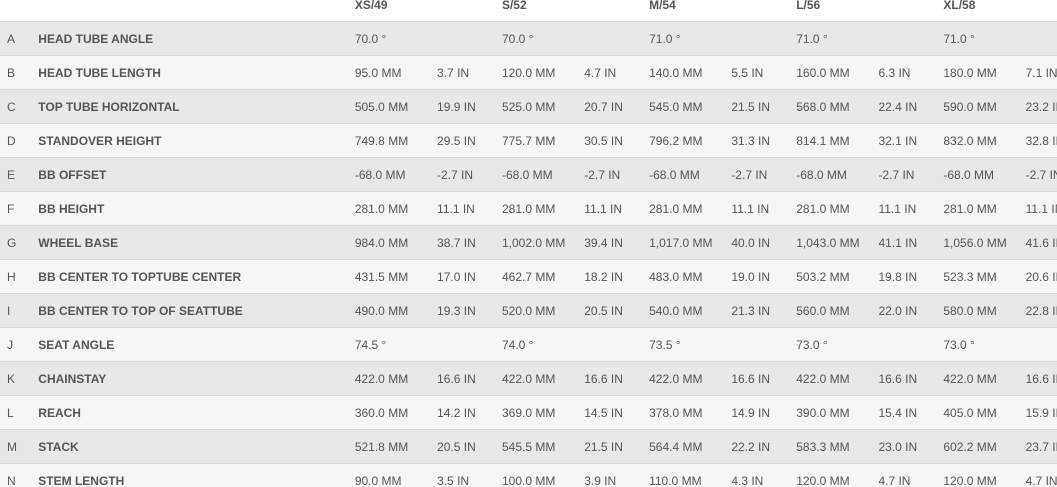 The height and width of the screenshot is (487, 1057). What do you see at coordinates (823, 106) in the screenshot?
I see `value-mm-cell: 568.0 MM` at bounding box center [823, 106].